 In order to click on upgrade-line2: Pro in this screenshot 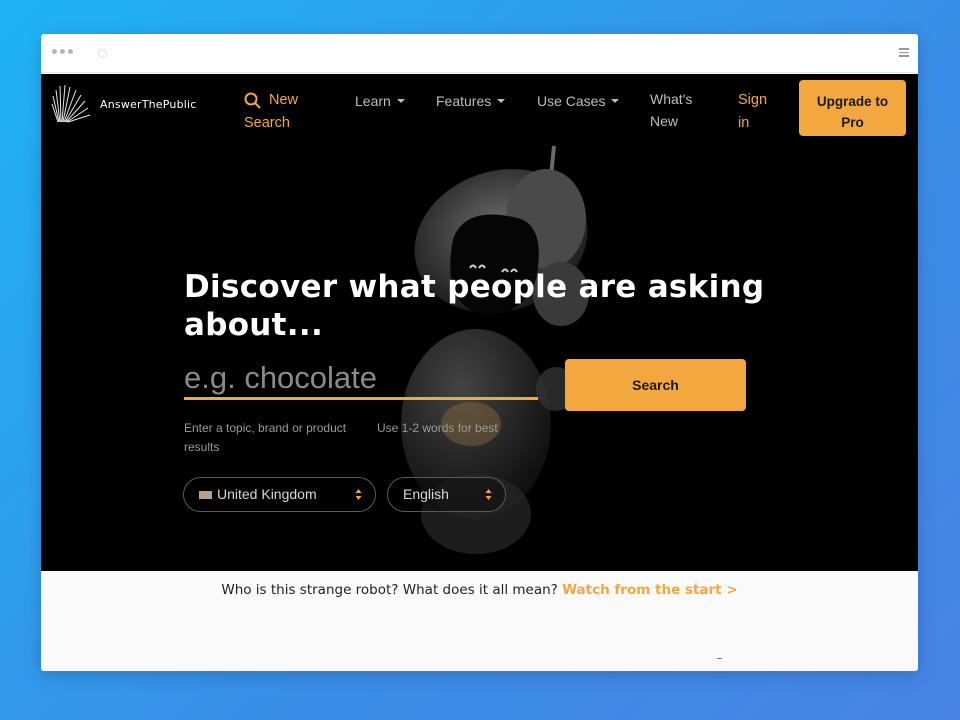, I will do `click(852, 122)`.